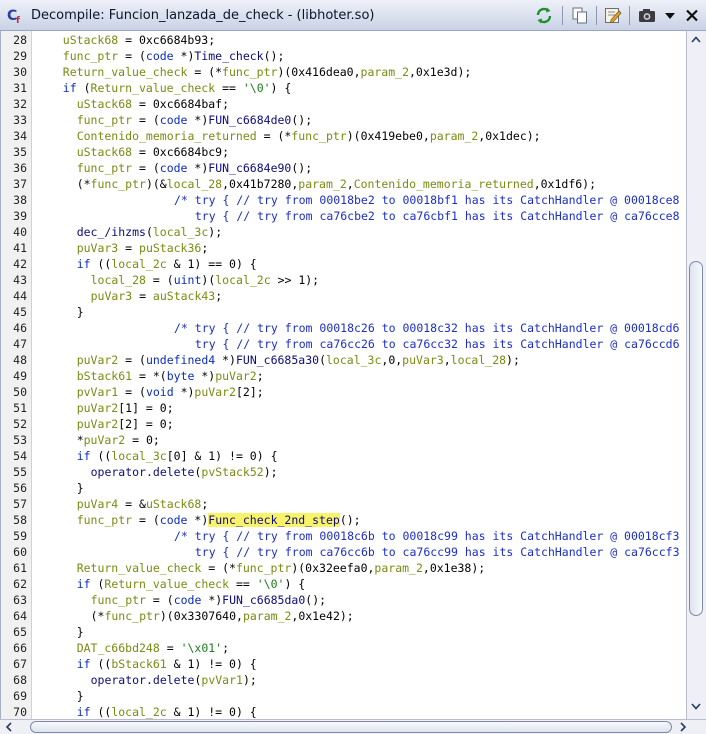 This screenshot has width=706, height=734. Describe the element at coordinates (274, 520) in the screenshot. I see `highlighted-token: Func_check_2nd_step` at that location.